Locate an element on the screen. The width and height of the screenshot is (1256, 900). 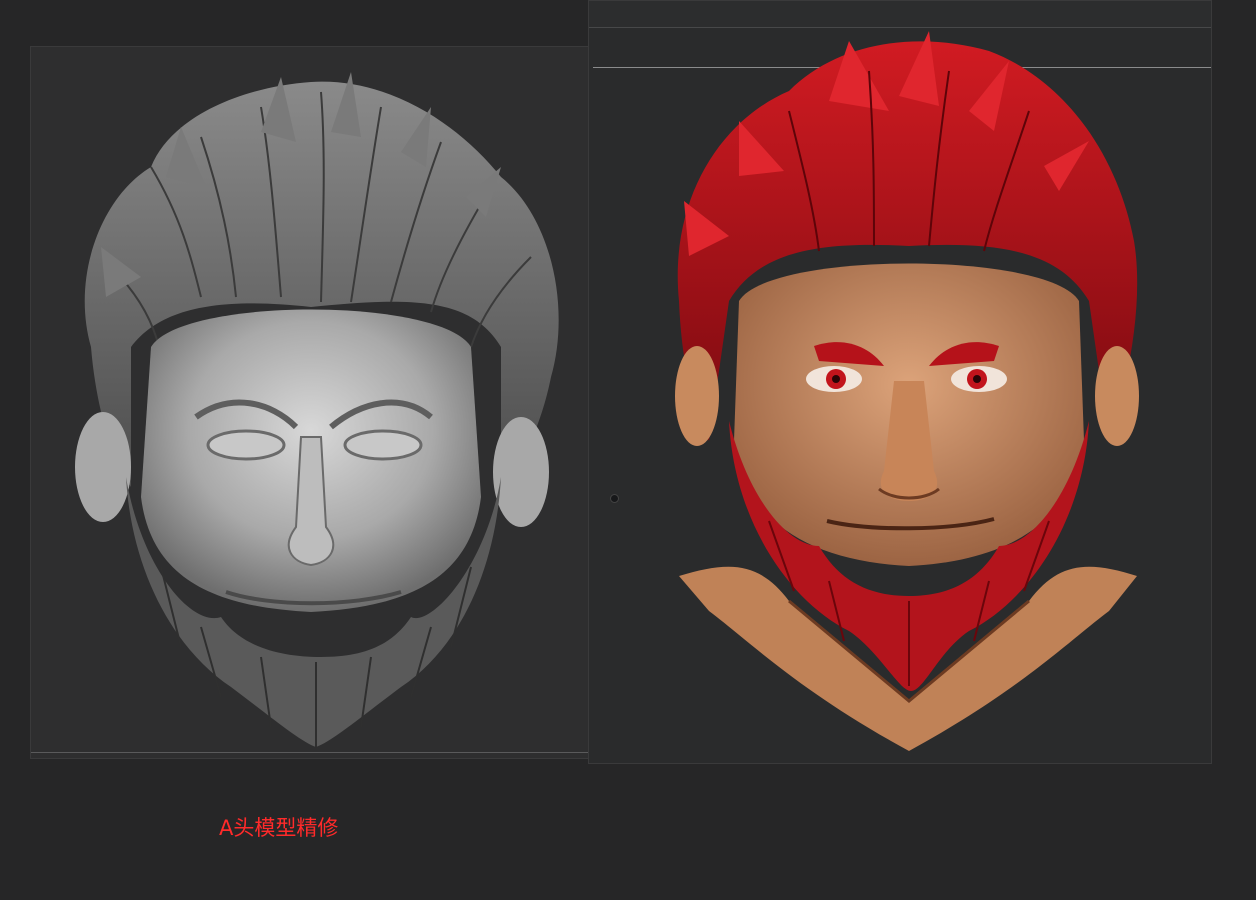
divider-line is located at coordinates (310, 752).